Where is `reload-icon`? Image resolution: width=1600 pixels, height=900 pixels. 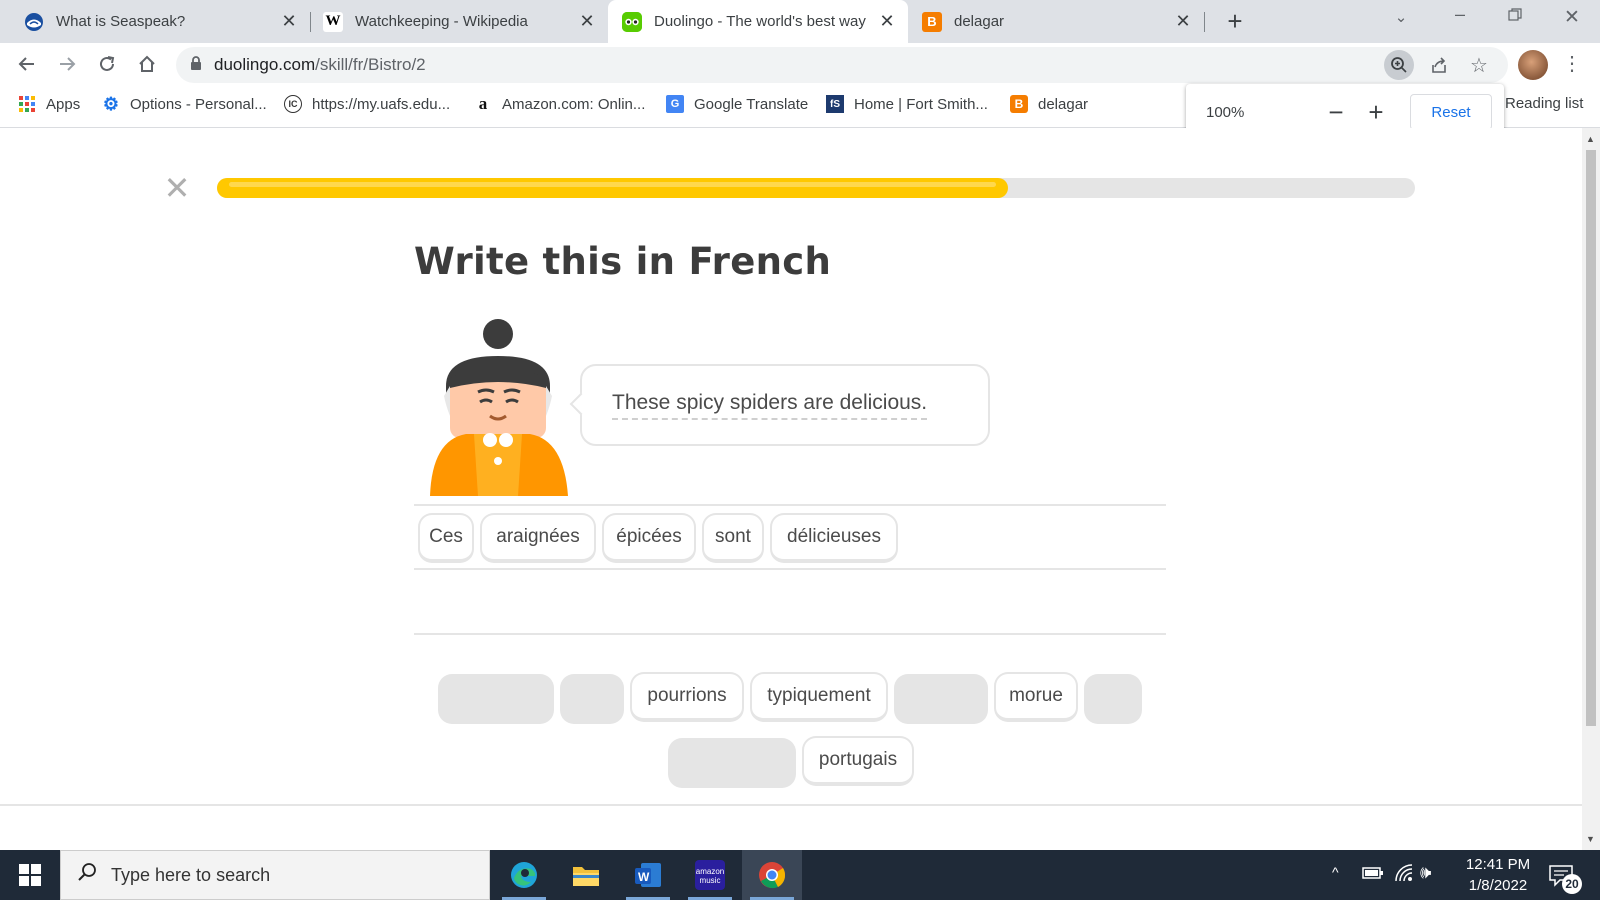 reload-icon is located at coordinates (107, 64).